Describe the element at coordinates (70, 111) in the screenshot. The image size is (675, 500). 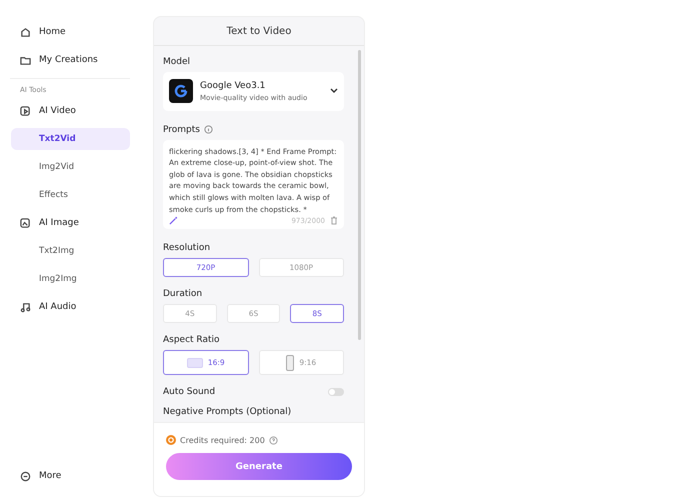
I see `sidebar-item: AI Video` at that location.